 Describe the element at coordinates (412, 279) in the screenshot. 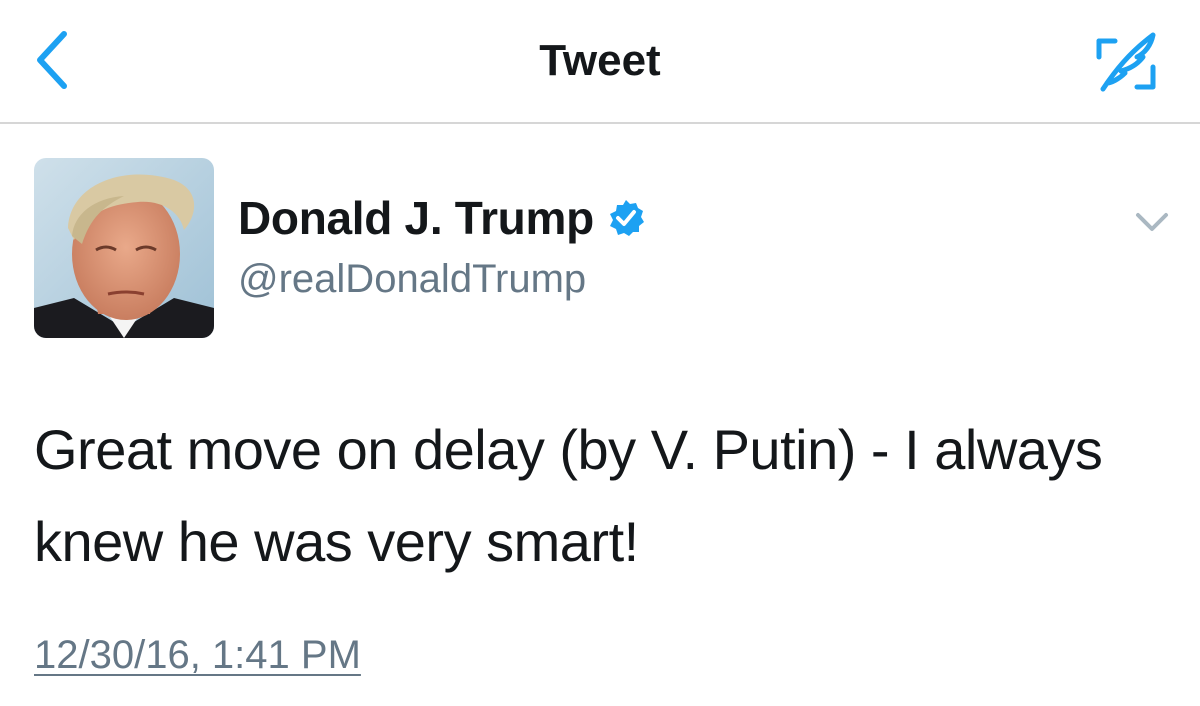

I see `author-handle: @realDonaldTrump` at that location.